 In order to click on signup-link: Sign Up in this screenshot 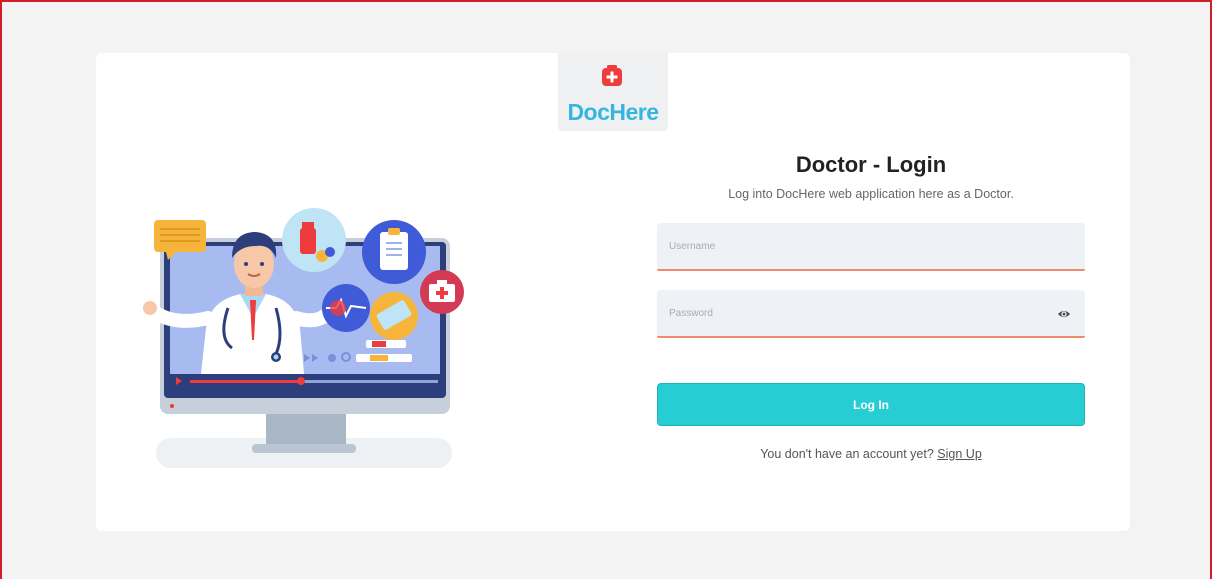, I will do `click(959, 454)`.